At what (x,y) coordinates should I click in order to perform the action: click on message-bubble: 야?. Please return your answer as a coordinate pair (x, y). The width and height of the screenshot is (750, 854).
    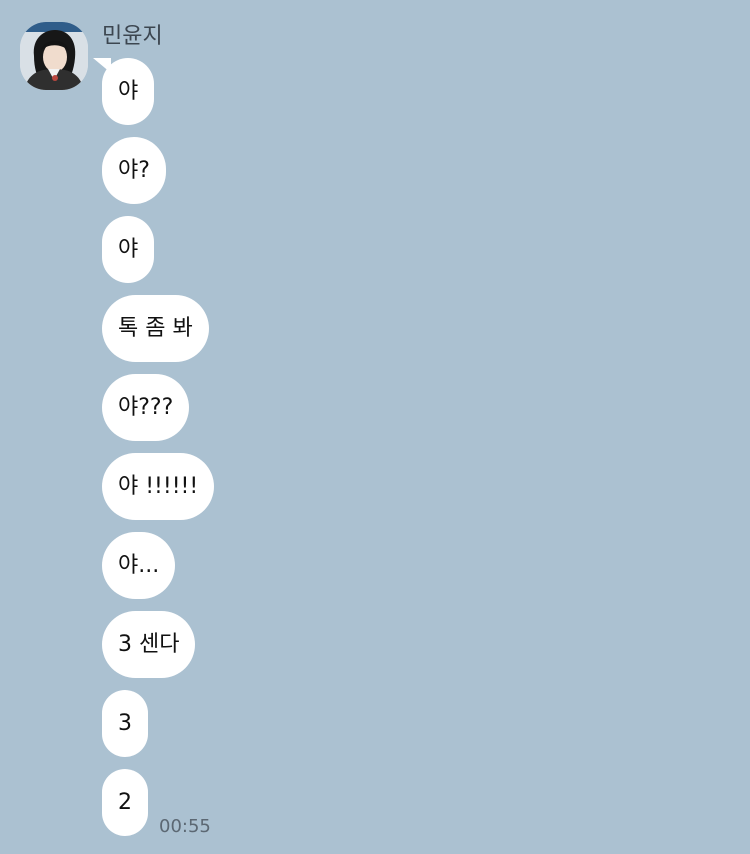
    Looking at the image, I should click on (134, 170).